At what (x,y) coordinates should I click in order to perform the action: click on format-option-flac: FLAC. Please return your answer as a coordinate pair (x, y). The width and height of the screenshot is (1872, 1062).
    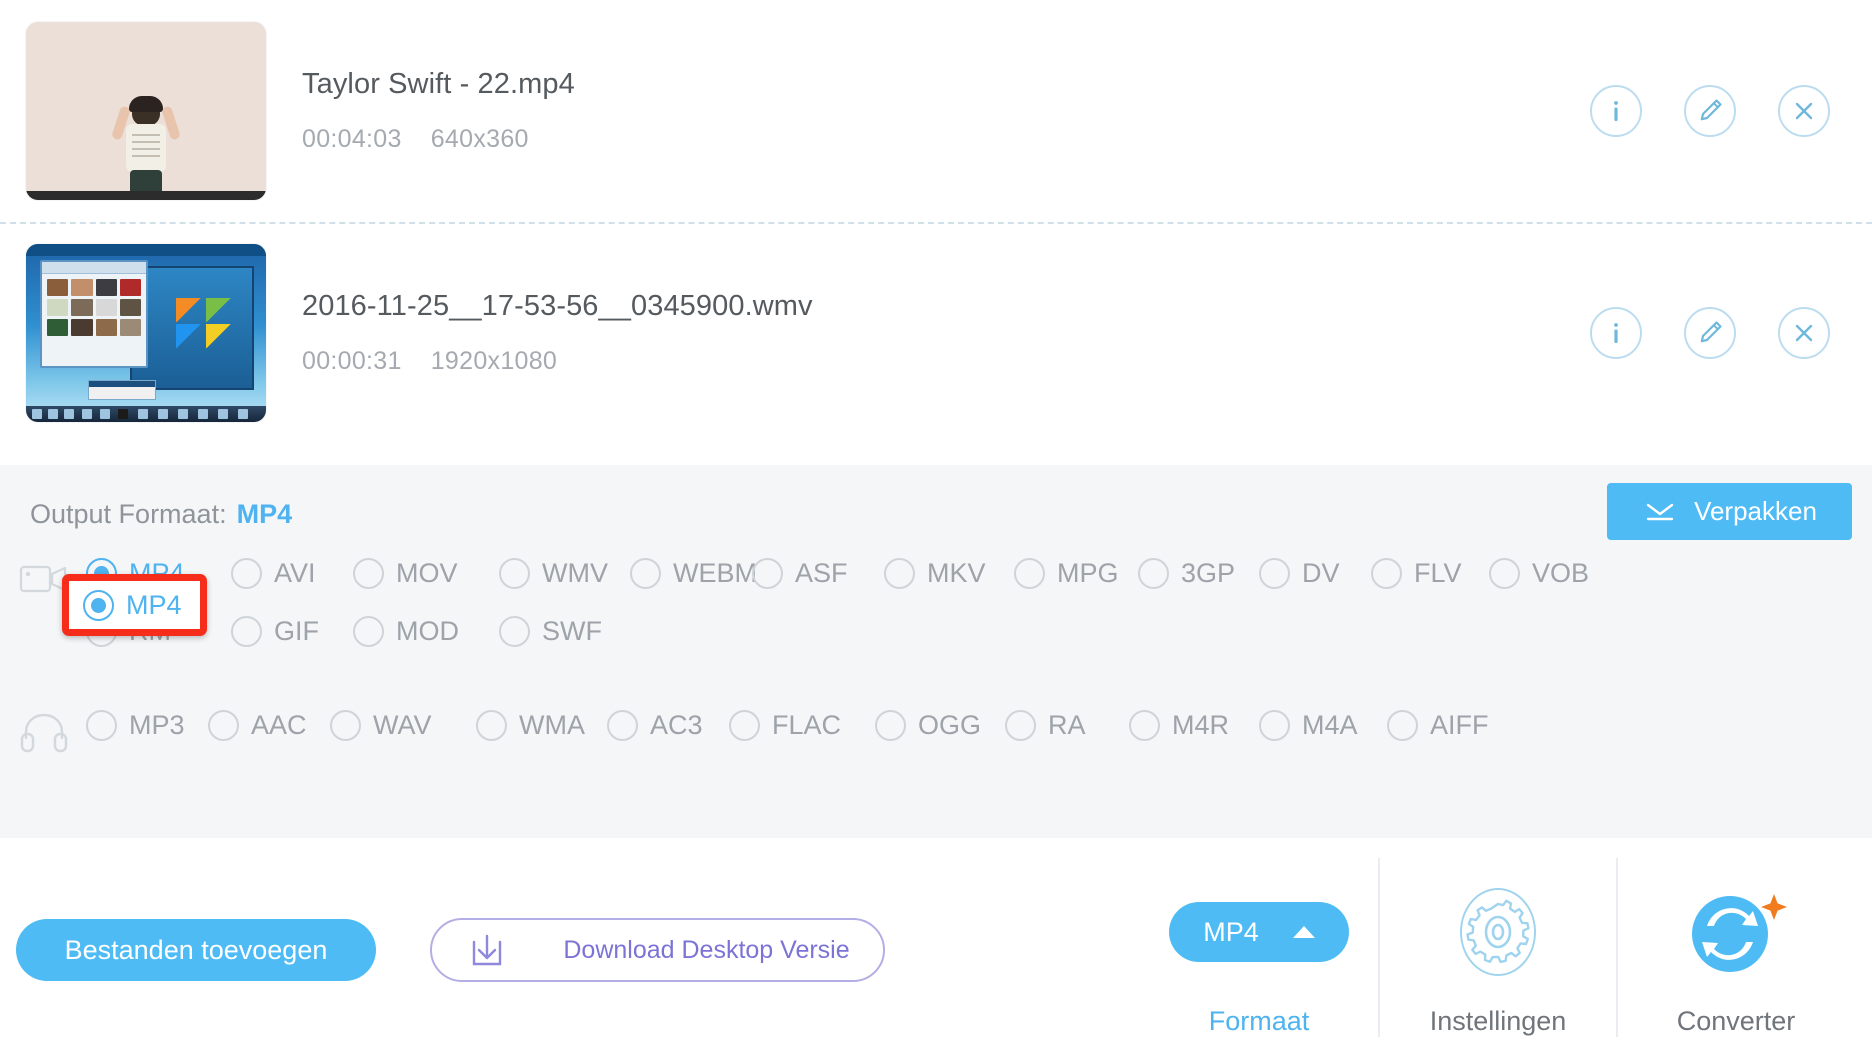
    Looking at the image, I should click on (802, 725).